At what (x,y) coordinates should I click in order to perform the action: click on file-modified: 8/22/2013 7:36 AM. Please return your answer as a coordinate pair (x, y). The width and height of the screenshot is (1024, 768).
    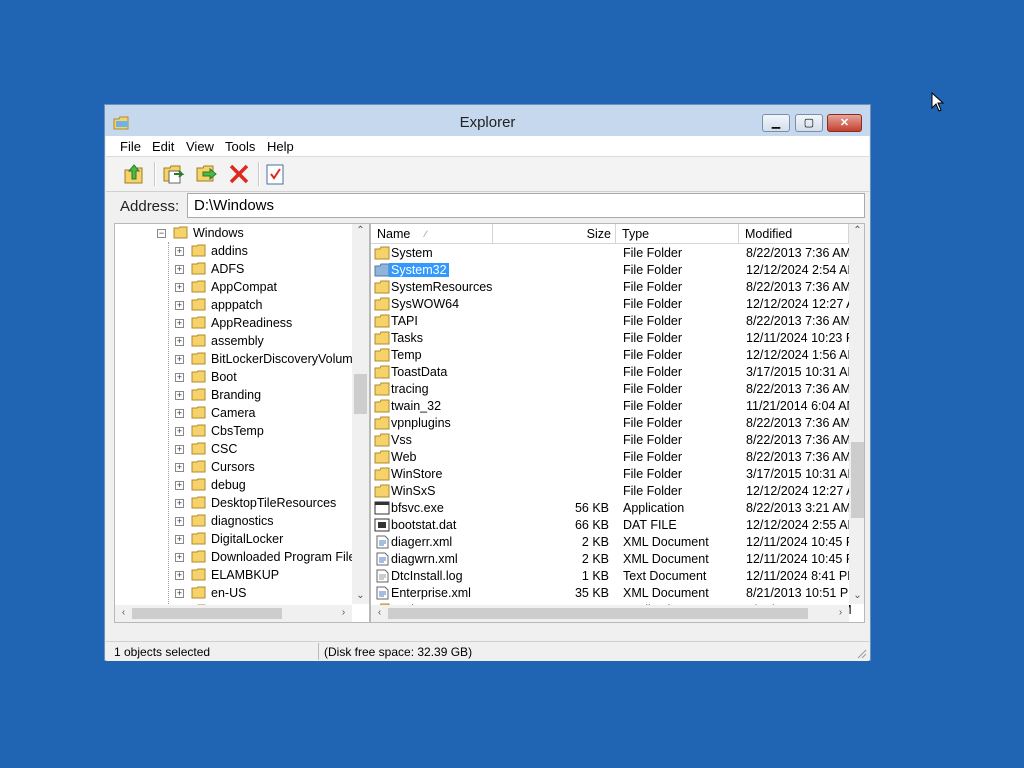
    Looking at the image, I should click on (798, 287).